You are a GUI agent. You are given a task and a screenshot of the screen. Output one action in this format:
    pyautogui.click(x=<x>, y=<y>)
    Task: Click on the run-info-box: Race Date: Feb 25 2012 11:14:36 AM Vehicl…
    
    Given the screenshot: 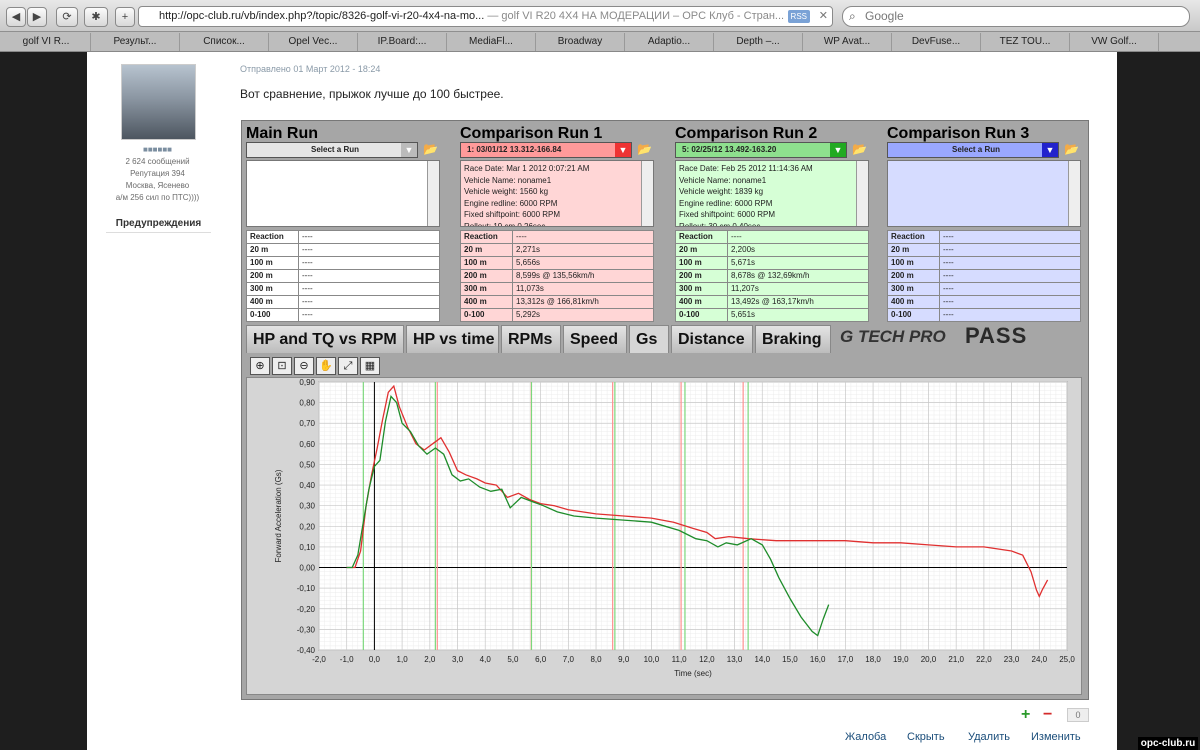 What is the action you would take?
    pyautogui.click(x=772, y=193)
    